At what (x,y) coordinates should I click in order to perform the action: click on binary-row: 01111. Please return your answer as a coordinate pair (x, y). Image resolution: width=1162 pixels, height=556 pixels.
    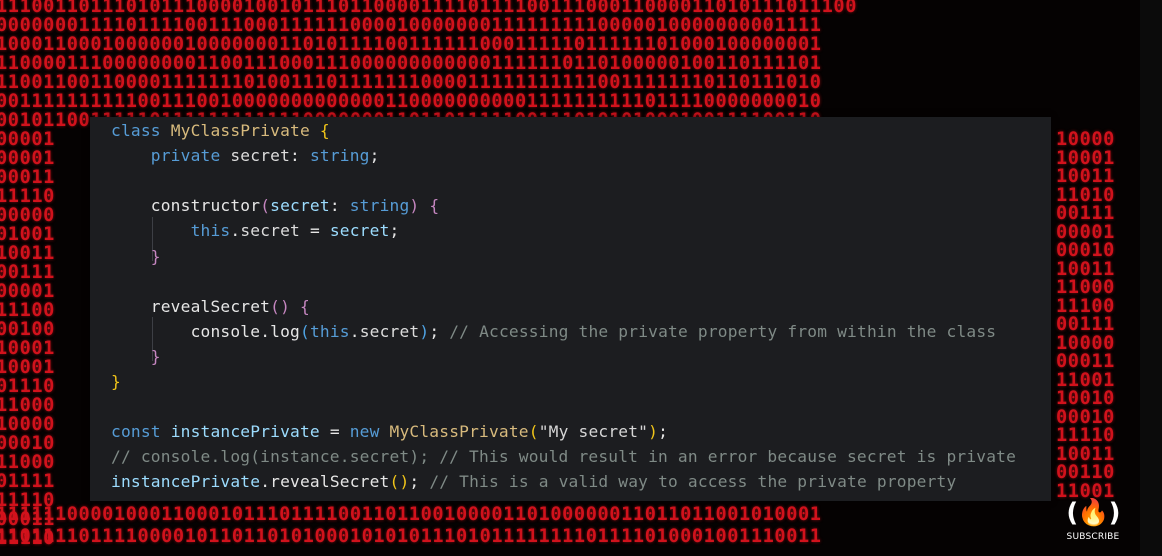
    Looking at the image, I should click on (27, 481).